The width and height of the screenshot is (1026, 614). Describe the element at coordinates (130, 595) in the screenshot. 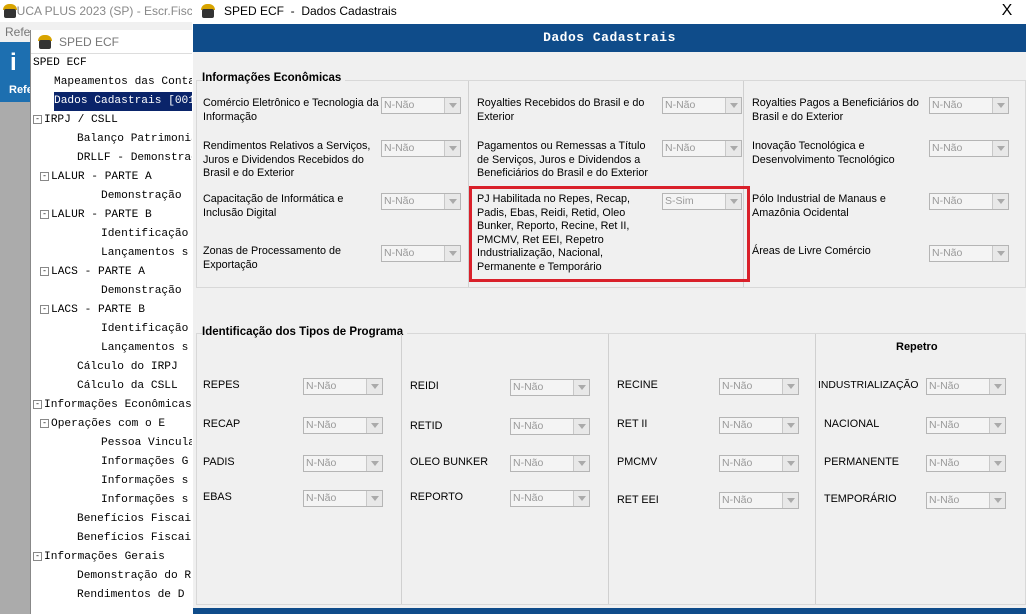

I see `tree-node: Rendimentos de D` at that location.